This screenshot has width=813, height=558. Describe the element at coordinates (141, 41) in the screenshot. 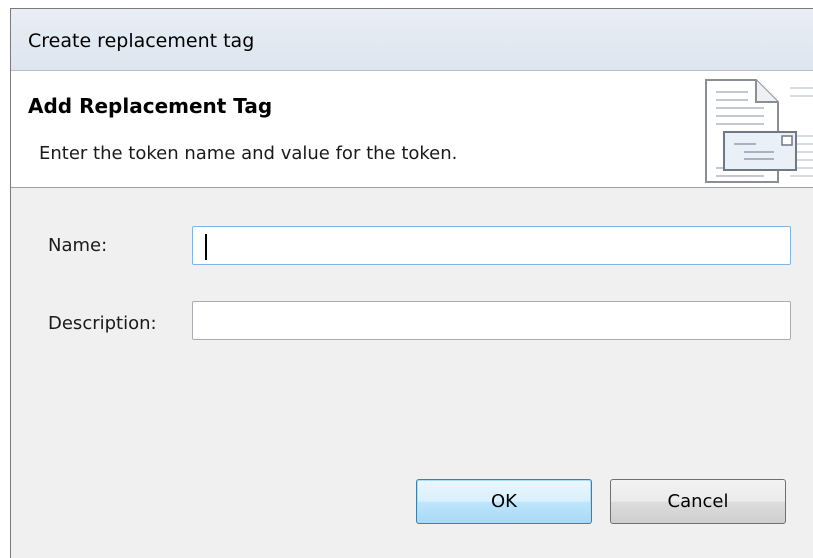

I see `window-title: Create replacement tag` at that location.